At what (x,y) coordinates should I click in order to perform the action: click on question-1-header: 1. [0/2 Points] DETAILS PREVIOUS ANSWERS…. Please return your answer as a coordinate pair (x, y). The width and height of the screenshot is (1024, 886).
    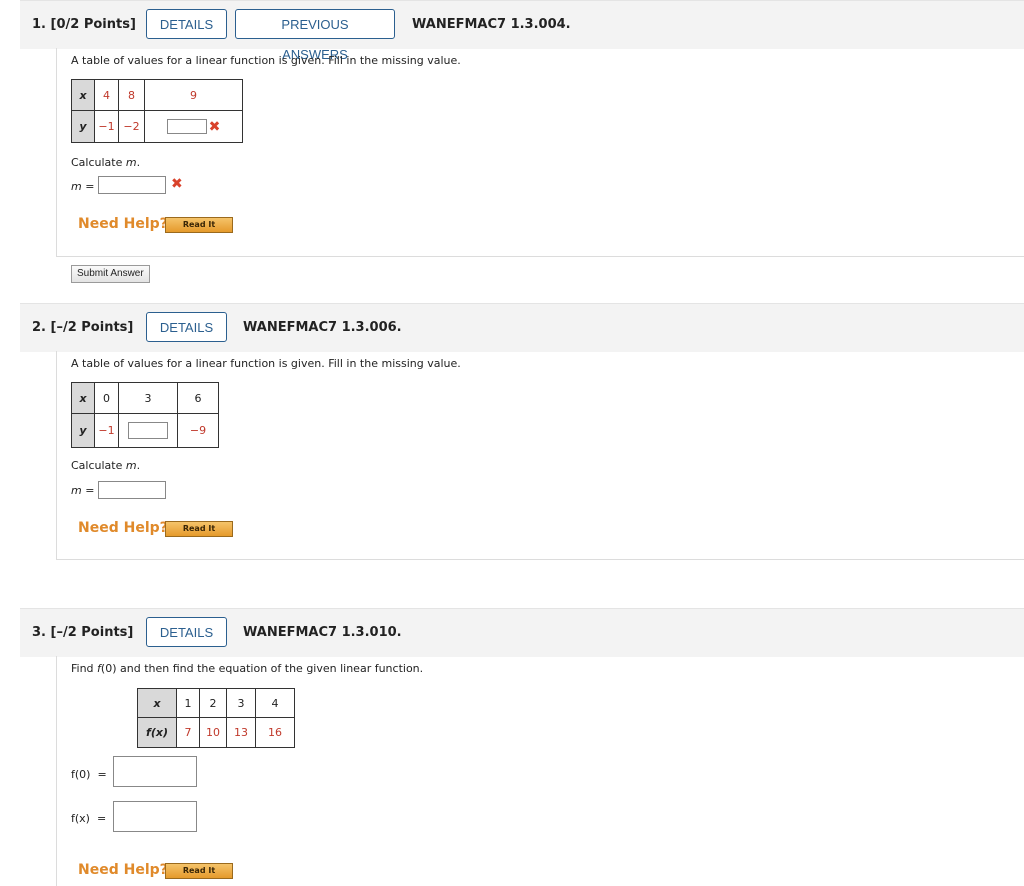
    Looking at the image, I should click on (522, 31).